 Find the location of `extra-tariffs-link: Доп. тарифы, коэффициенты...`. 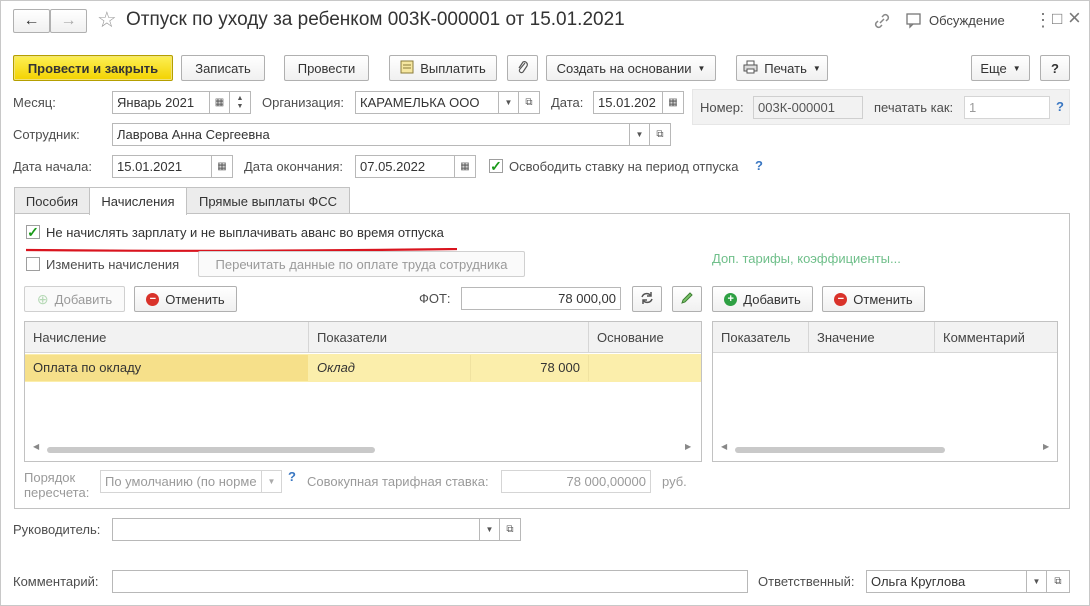

extra-tariffs-link: Доп. тарифы, коэффициенты... is located at coordinates (806, 258).